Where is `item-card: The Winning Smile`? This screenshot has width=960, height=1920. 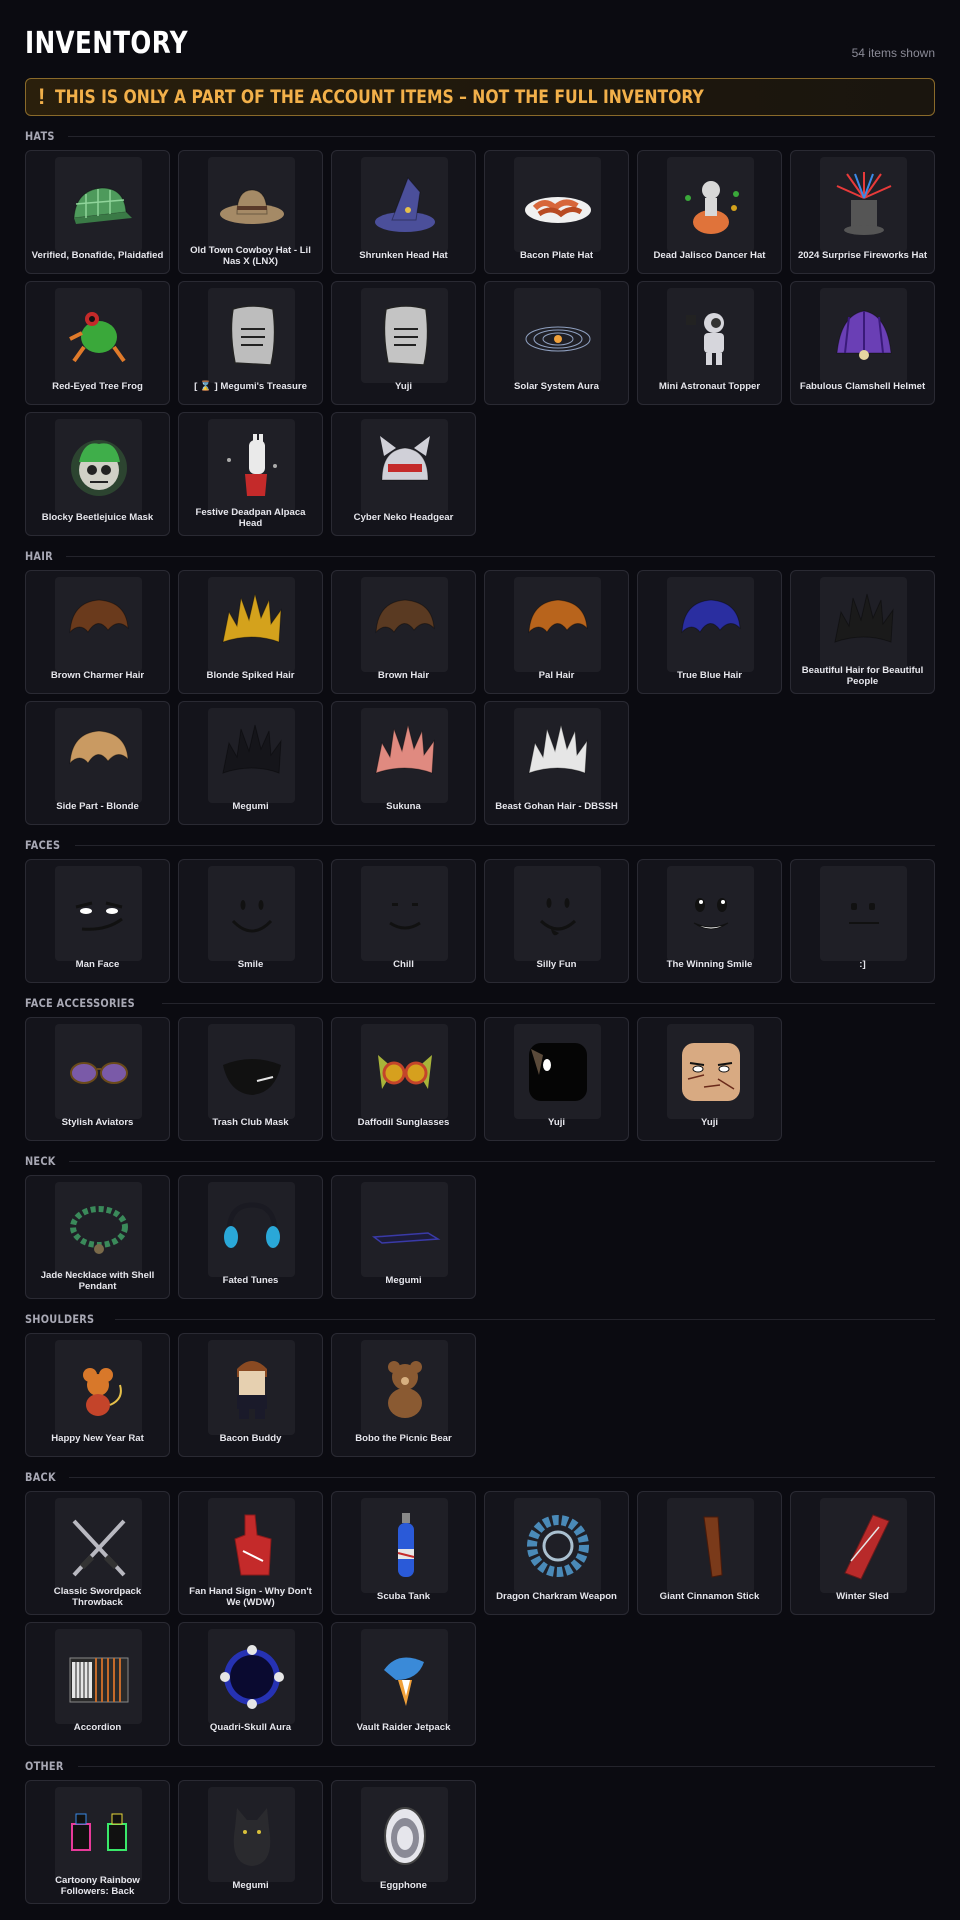 item-card: The Winning Smile is located at coordinates (709, 921).